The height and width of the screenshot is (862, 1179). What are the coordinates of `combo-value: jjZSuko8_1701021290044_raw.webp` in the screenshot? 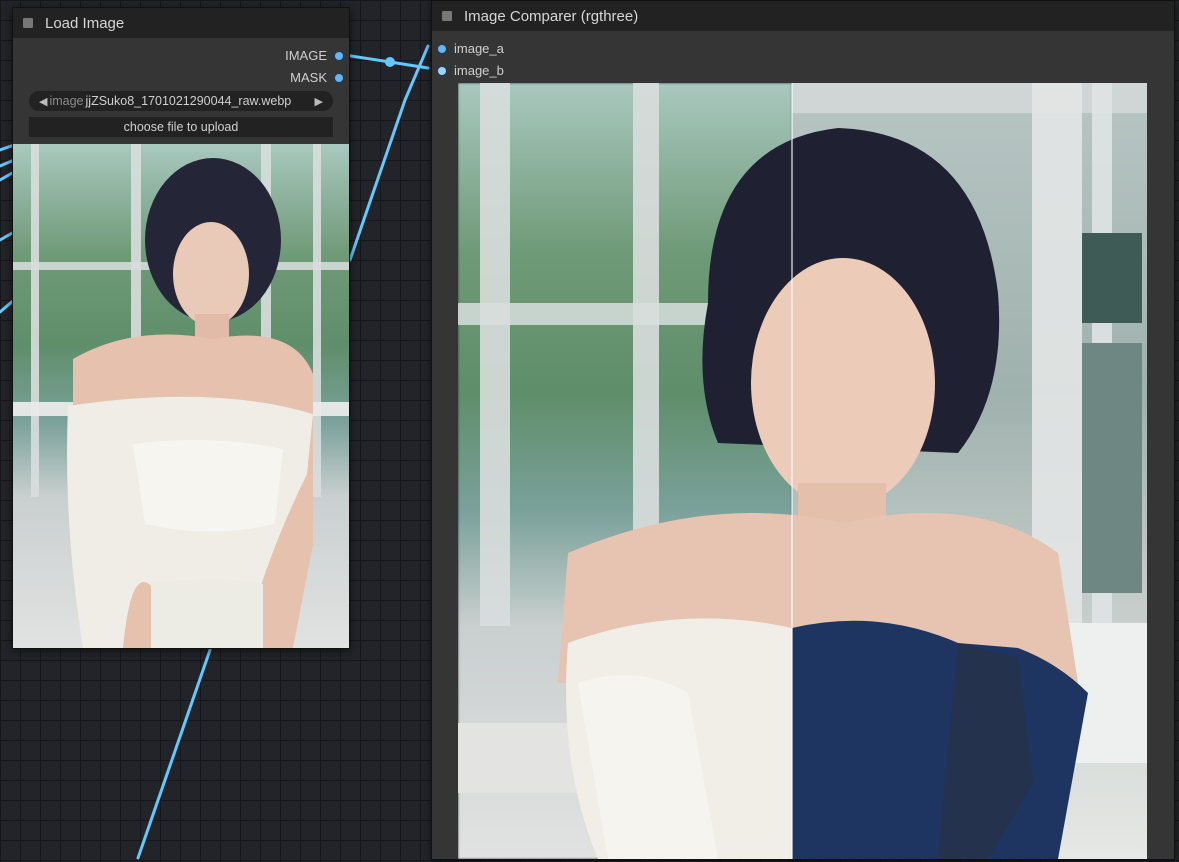 It's located at (188, 101).